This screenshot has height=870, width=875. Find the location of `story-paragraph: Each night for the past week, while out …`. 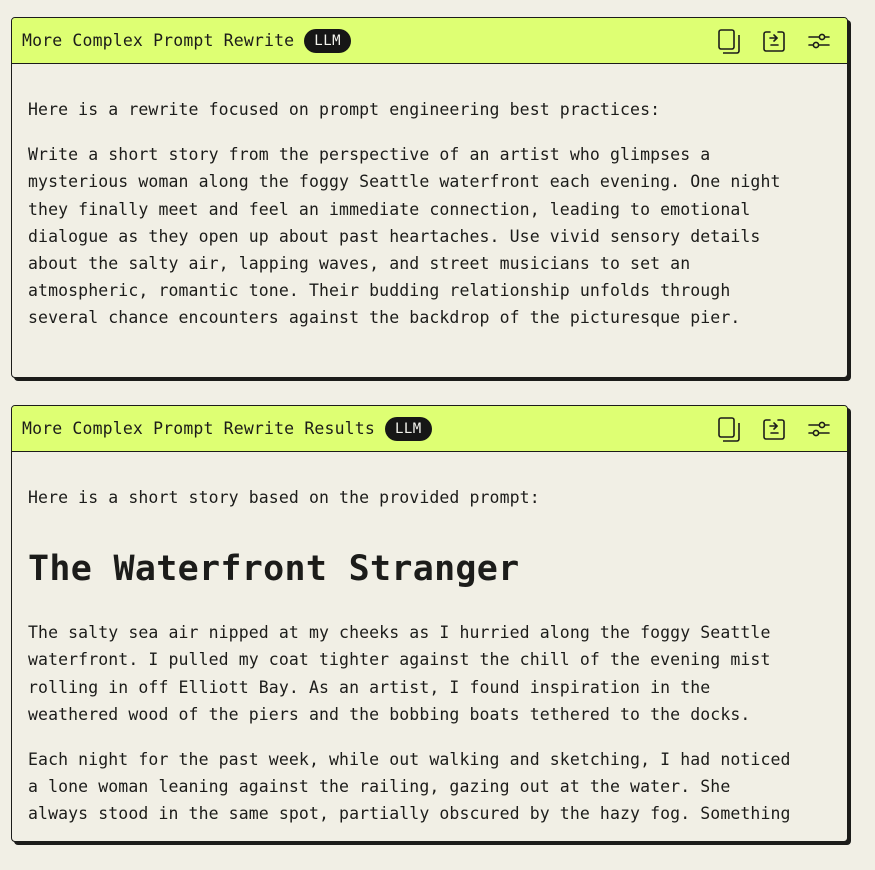

story-paragraph: Each night for the past week, while out … is located at coordinates (409, 787).